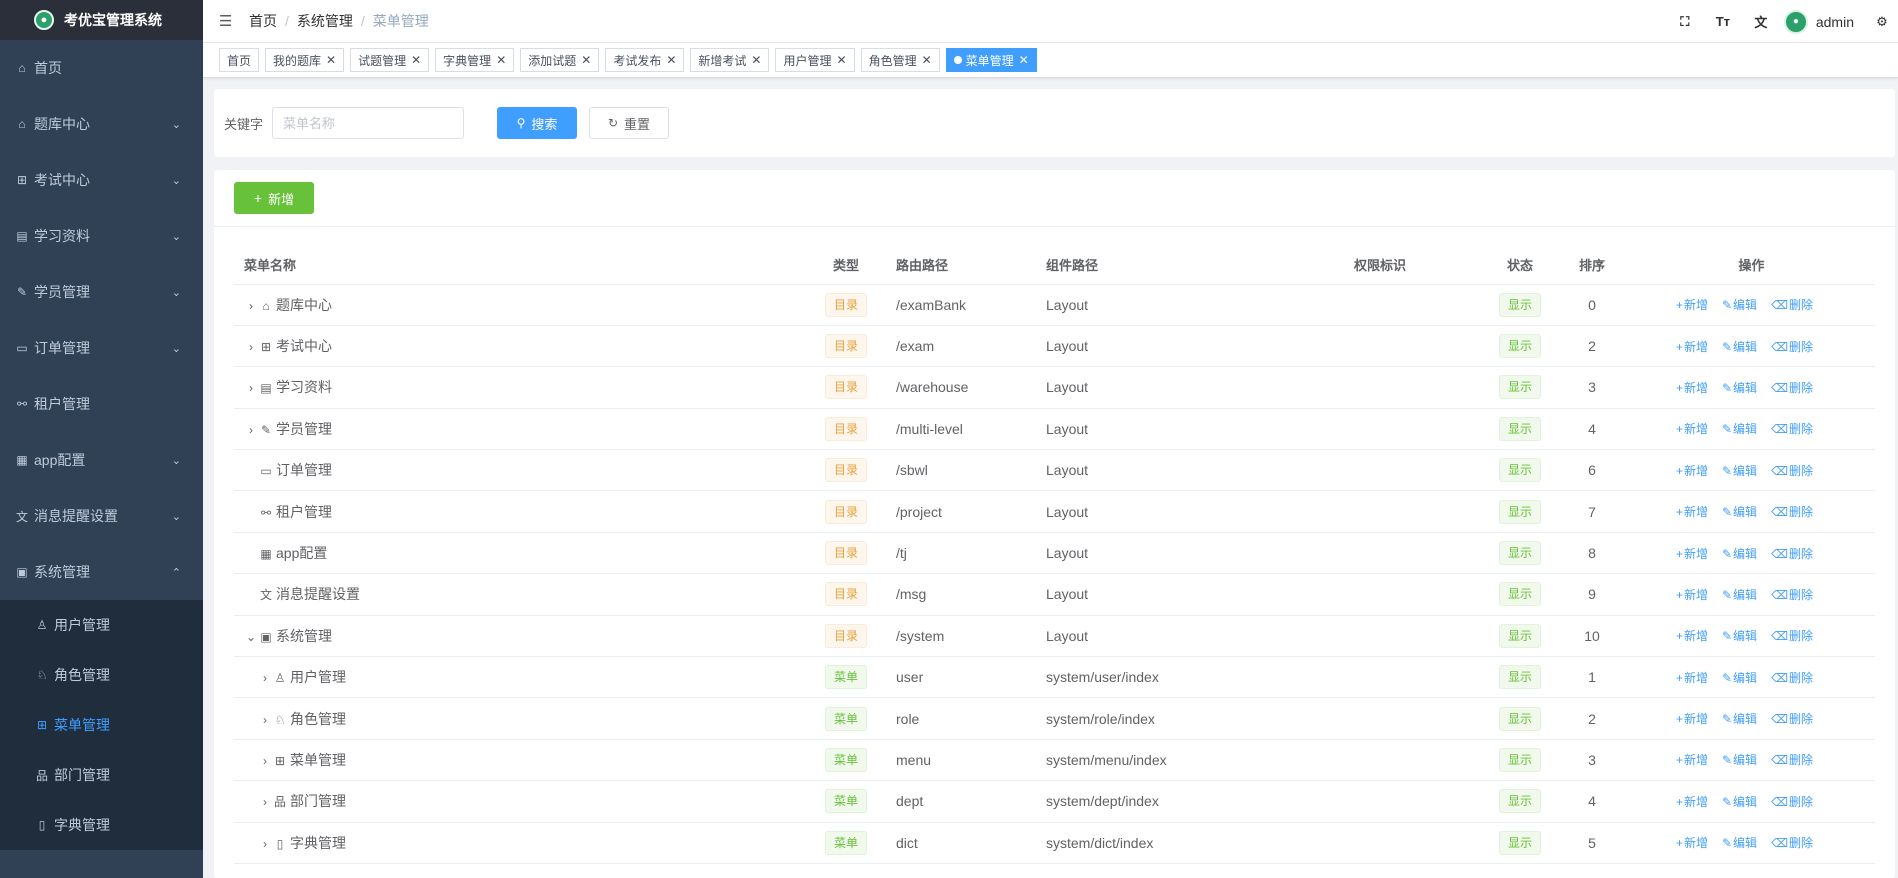 Image resolution: width=1898 pixels, height=878 pixels. Describe the element at coordinates (1882, 22) in the screenshot. I see `settings-icon: ⚙` at that location.